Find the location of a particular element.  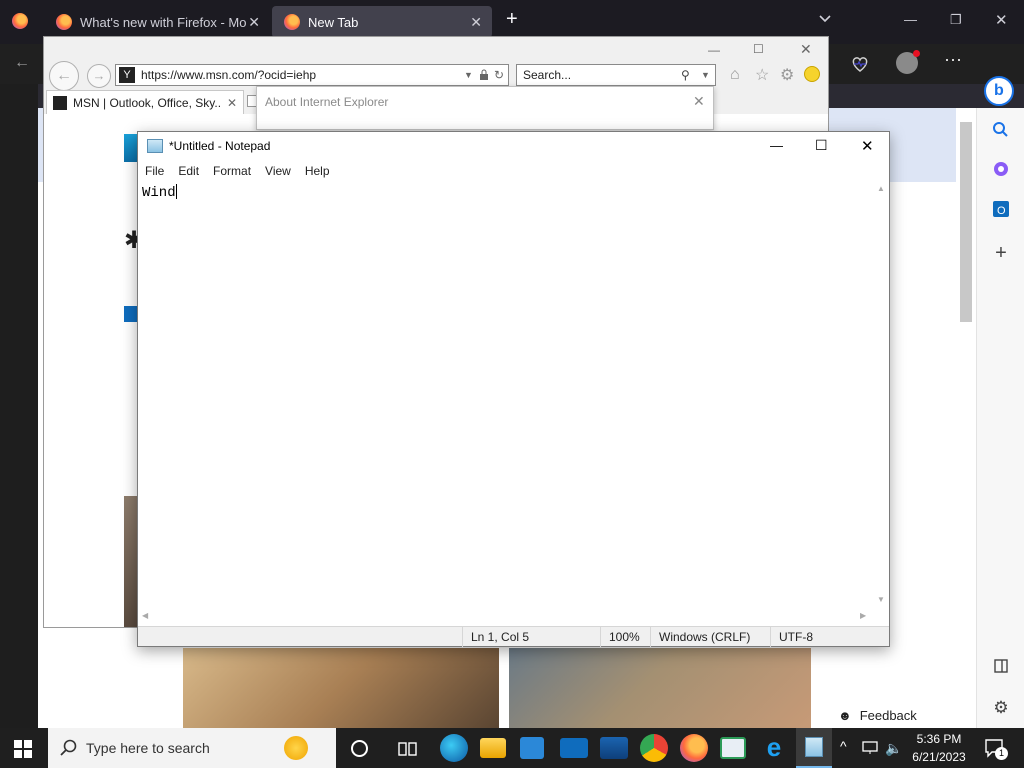

menu-format: Format is located at coordinates (232, 171).